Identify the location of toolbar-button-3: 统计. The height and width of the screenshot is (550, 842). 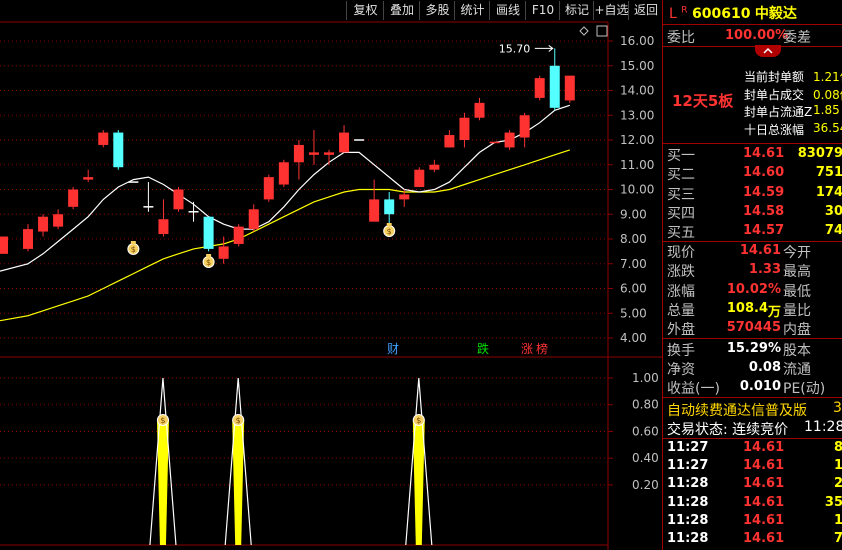
(472, 10).